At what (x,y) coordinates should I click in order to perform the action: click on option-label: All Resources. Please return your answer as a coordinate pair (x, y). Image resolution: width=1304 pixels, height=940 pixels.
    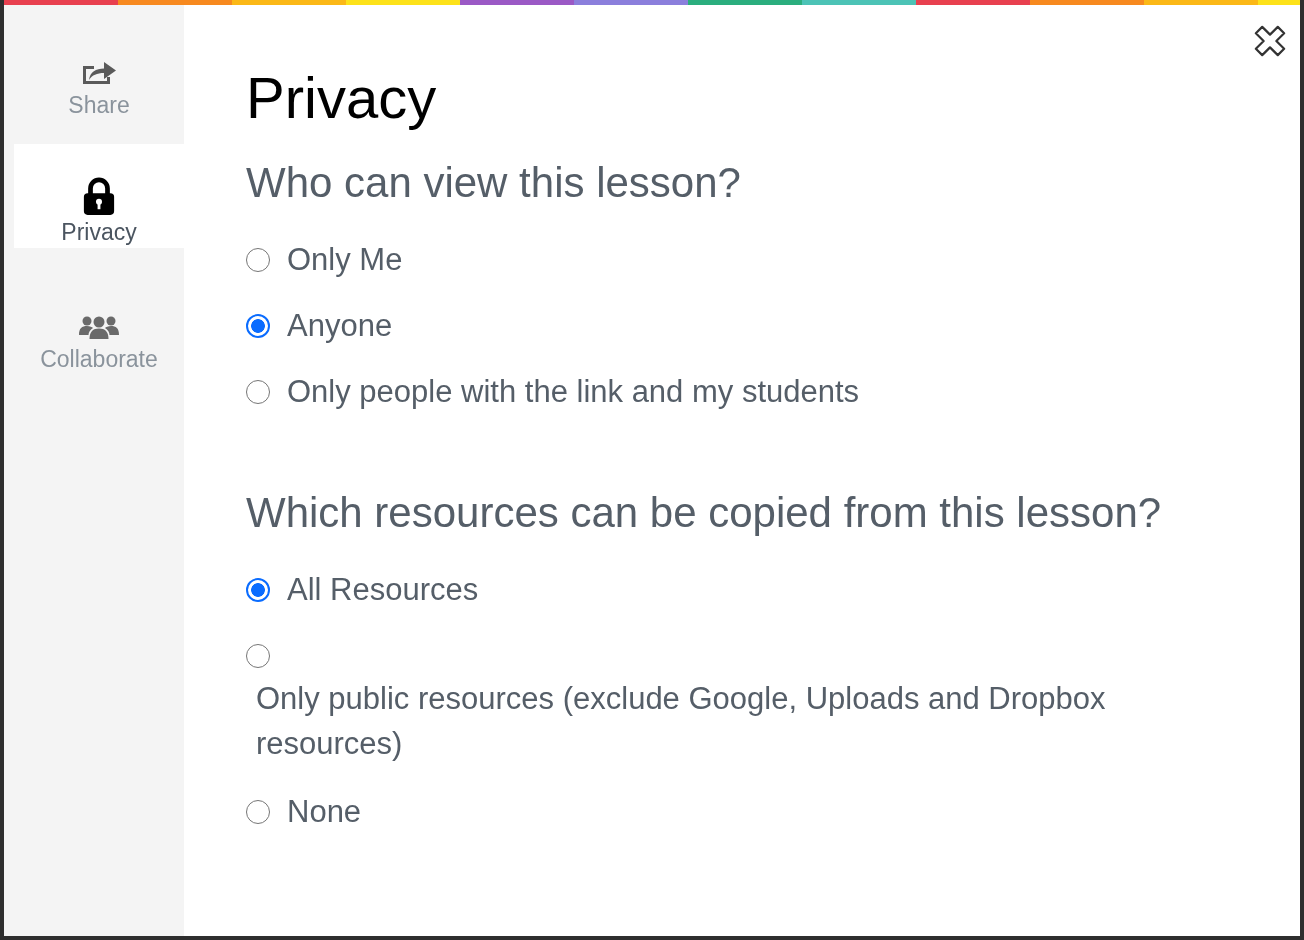
    Looking at the image, I should click on (383, 590).